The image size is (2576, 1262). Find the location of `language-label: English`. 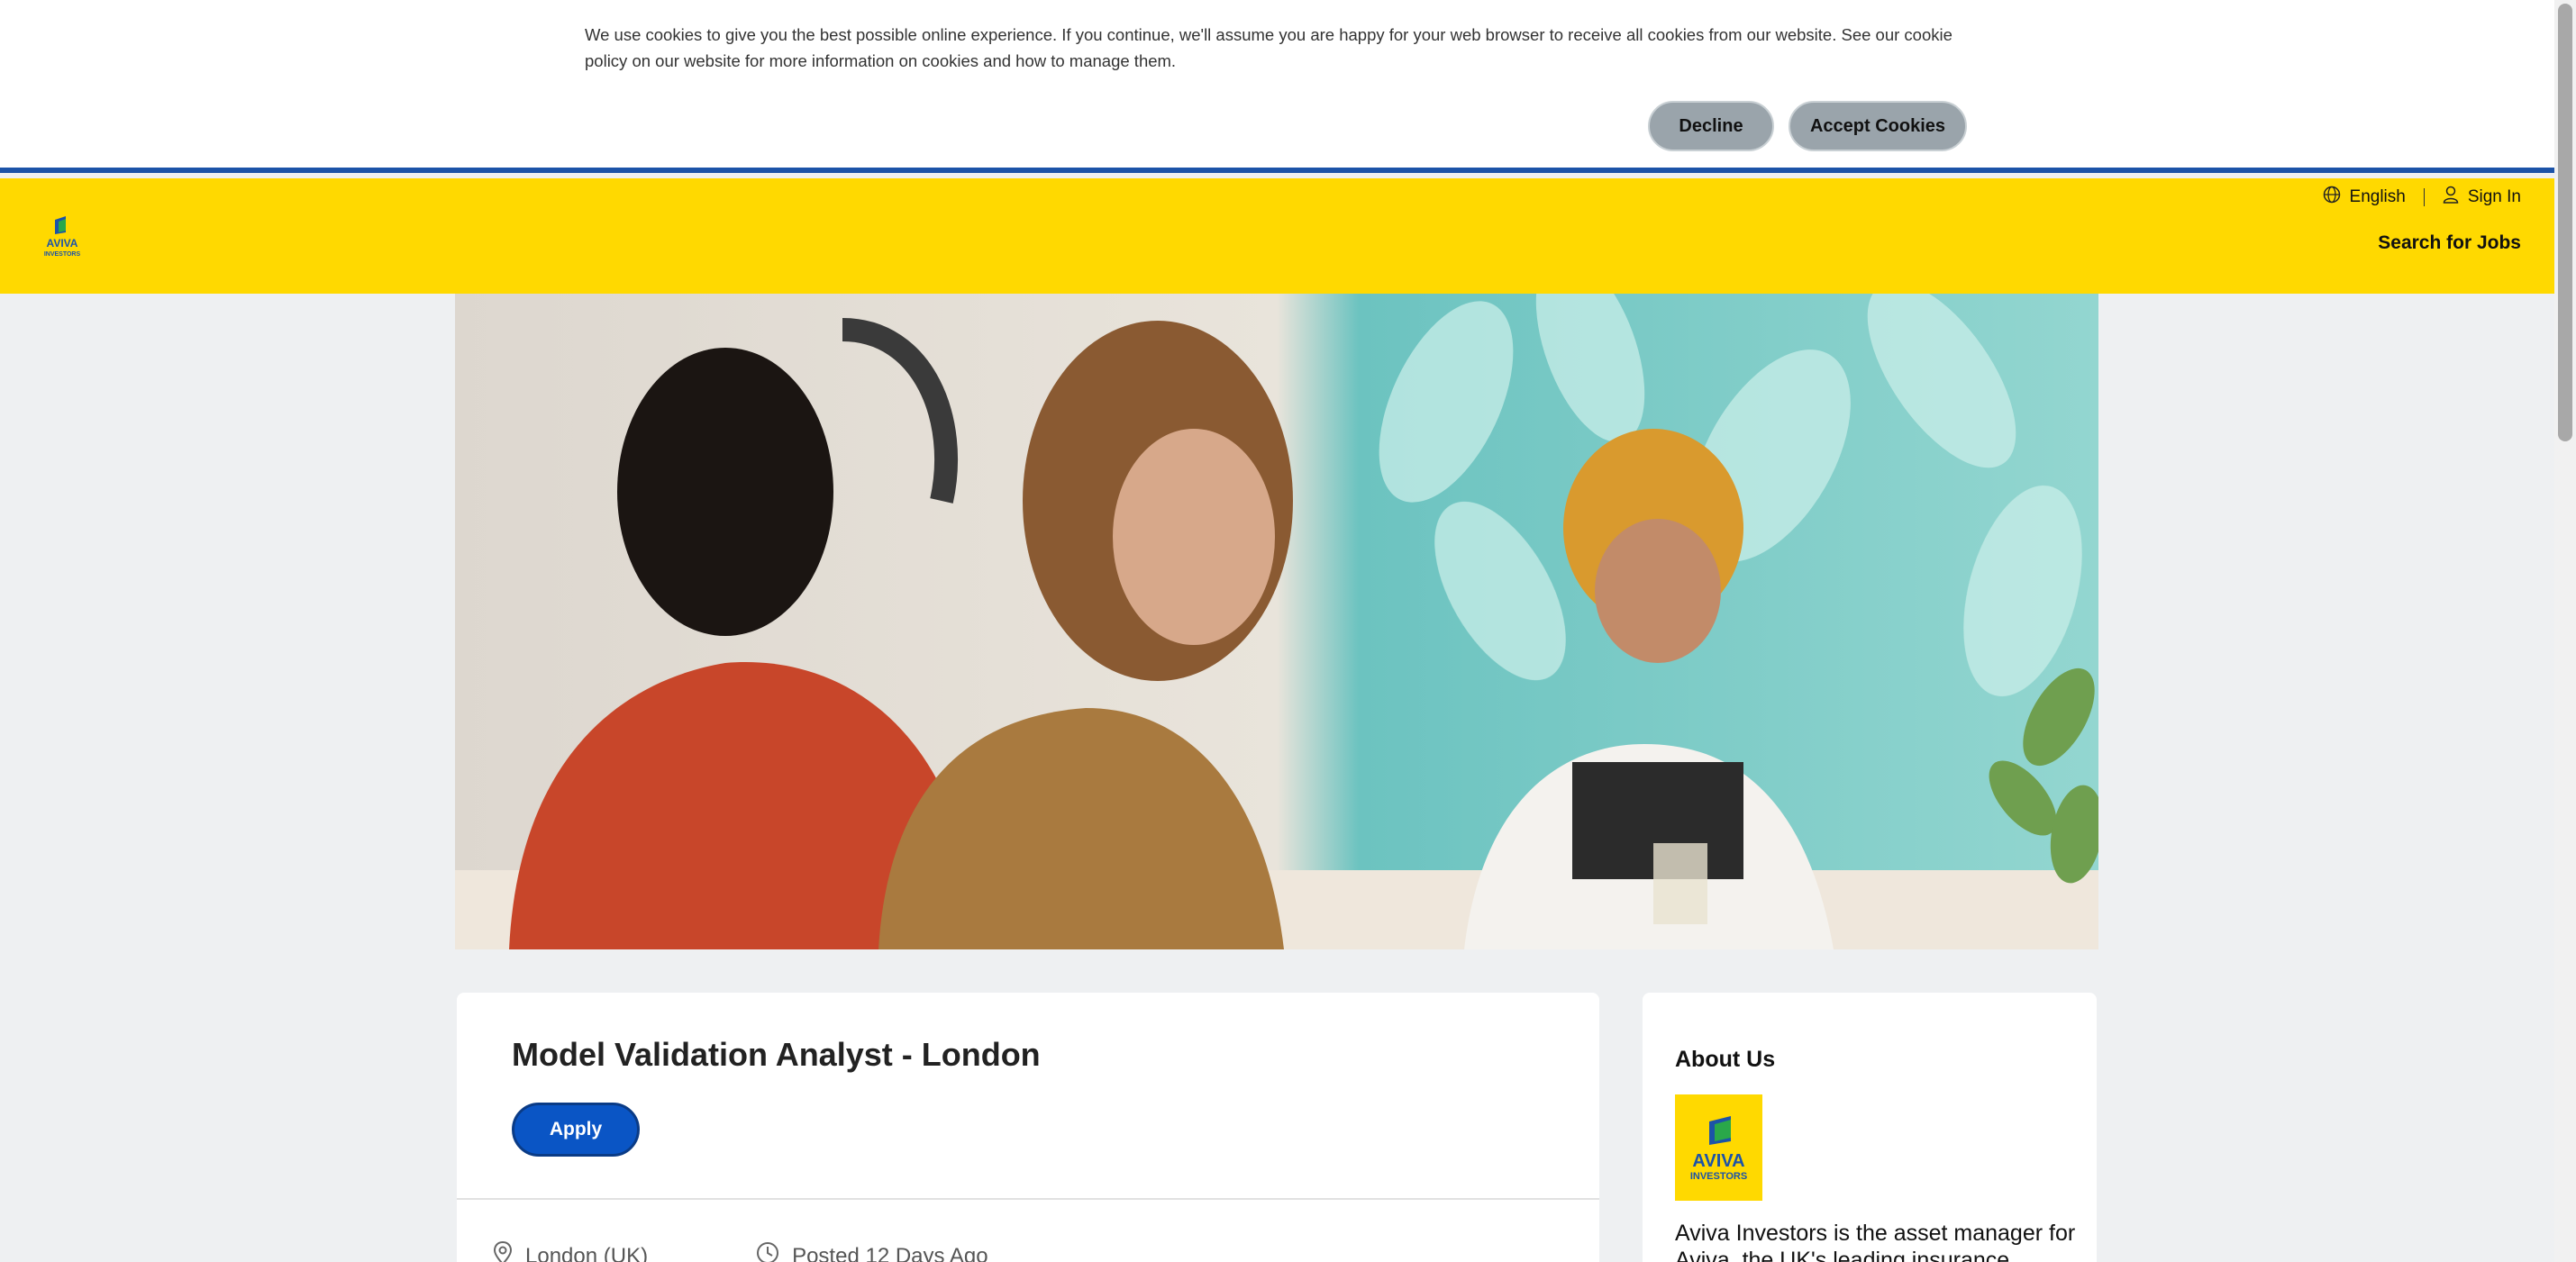

language-label: English is located at coordinates (2377, 196).